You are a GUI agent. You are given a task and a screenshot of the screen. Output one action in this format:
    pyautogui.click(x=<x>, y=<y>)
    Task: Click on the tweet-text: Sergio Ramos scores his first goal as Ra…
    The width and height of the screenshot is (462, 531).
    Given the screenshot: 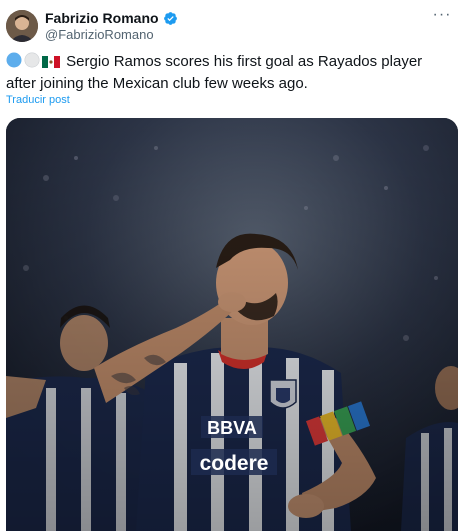 What is the action you would take?
    pyautogui.click(x=214, y=72)
    